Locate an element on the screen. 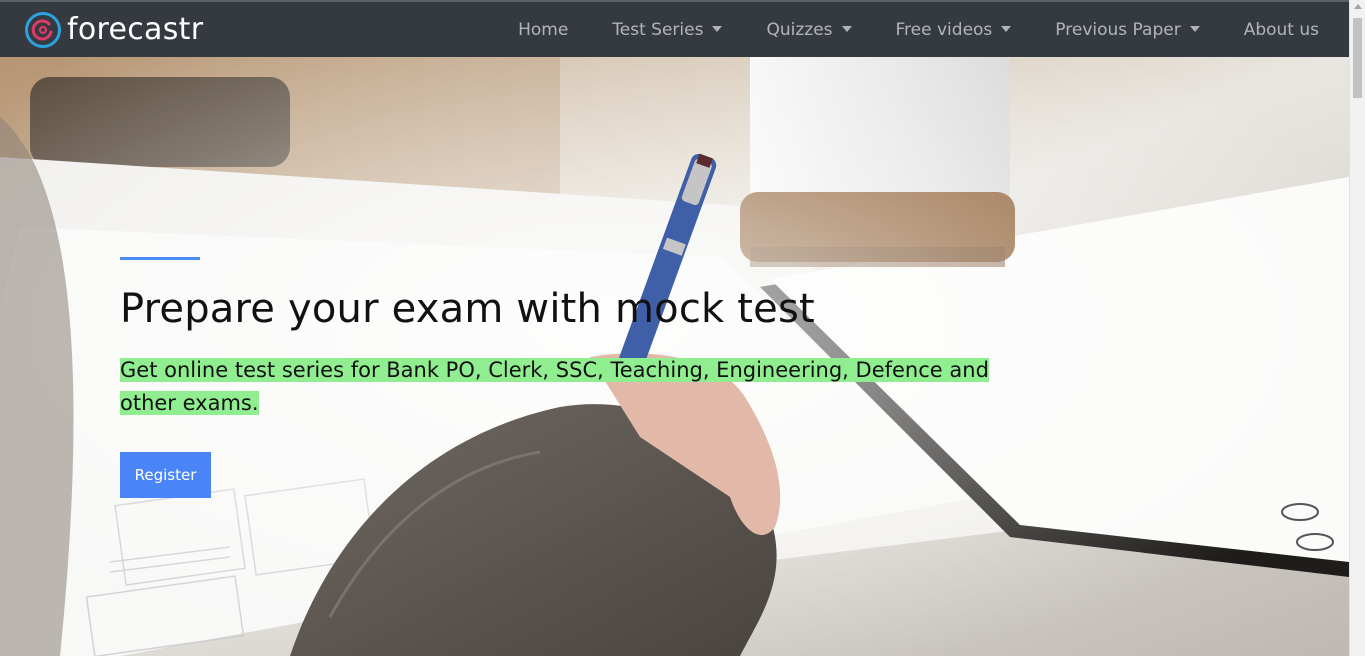 This screenshot has width=1365, height=656. scroll-thumb is located at coordinates (1357, 58).